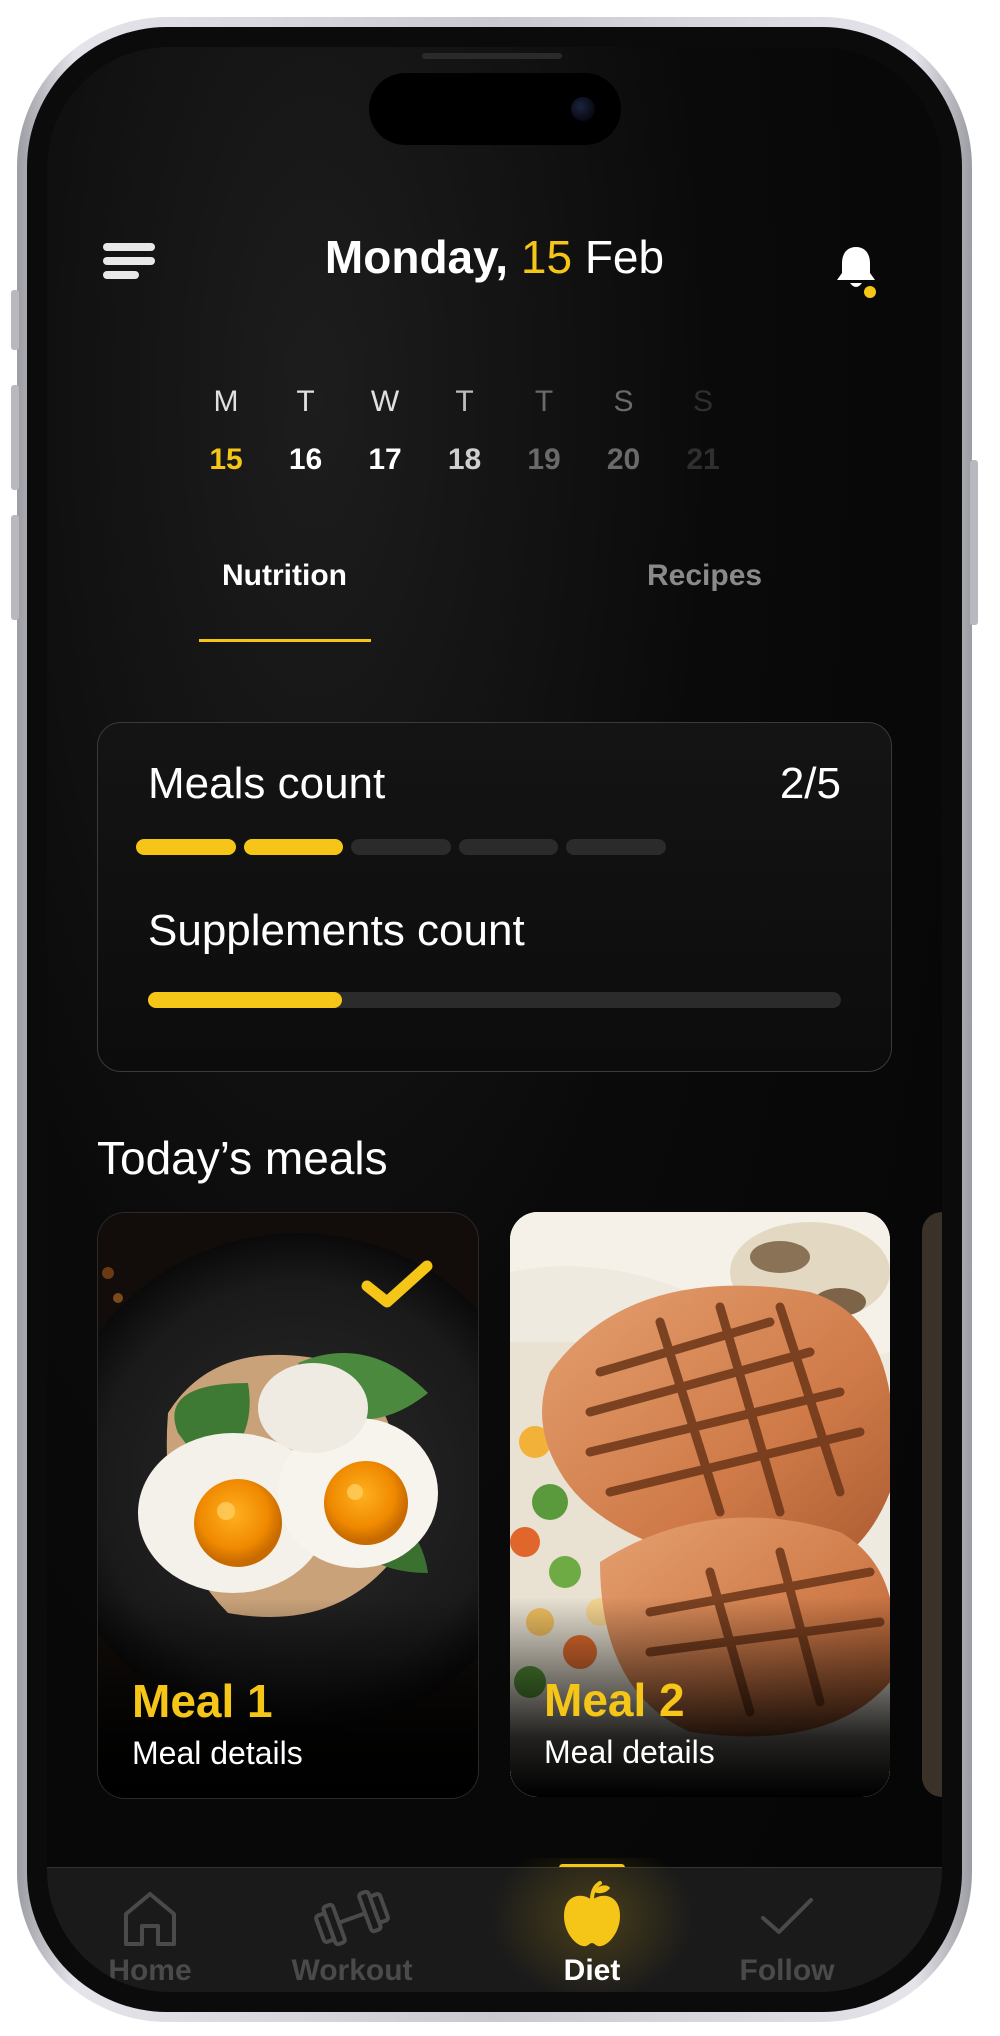  What do you see at coordinates (242, 1158) in the screenshot?
I see `todays-meals-heading: Today’s meals` at bounding box center [242, 1158].